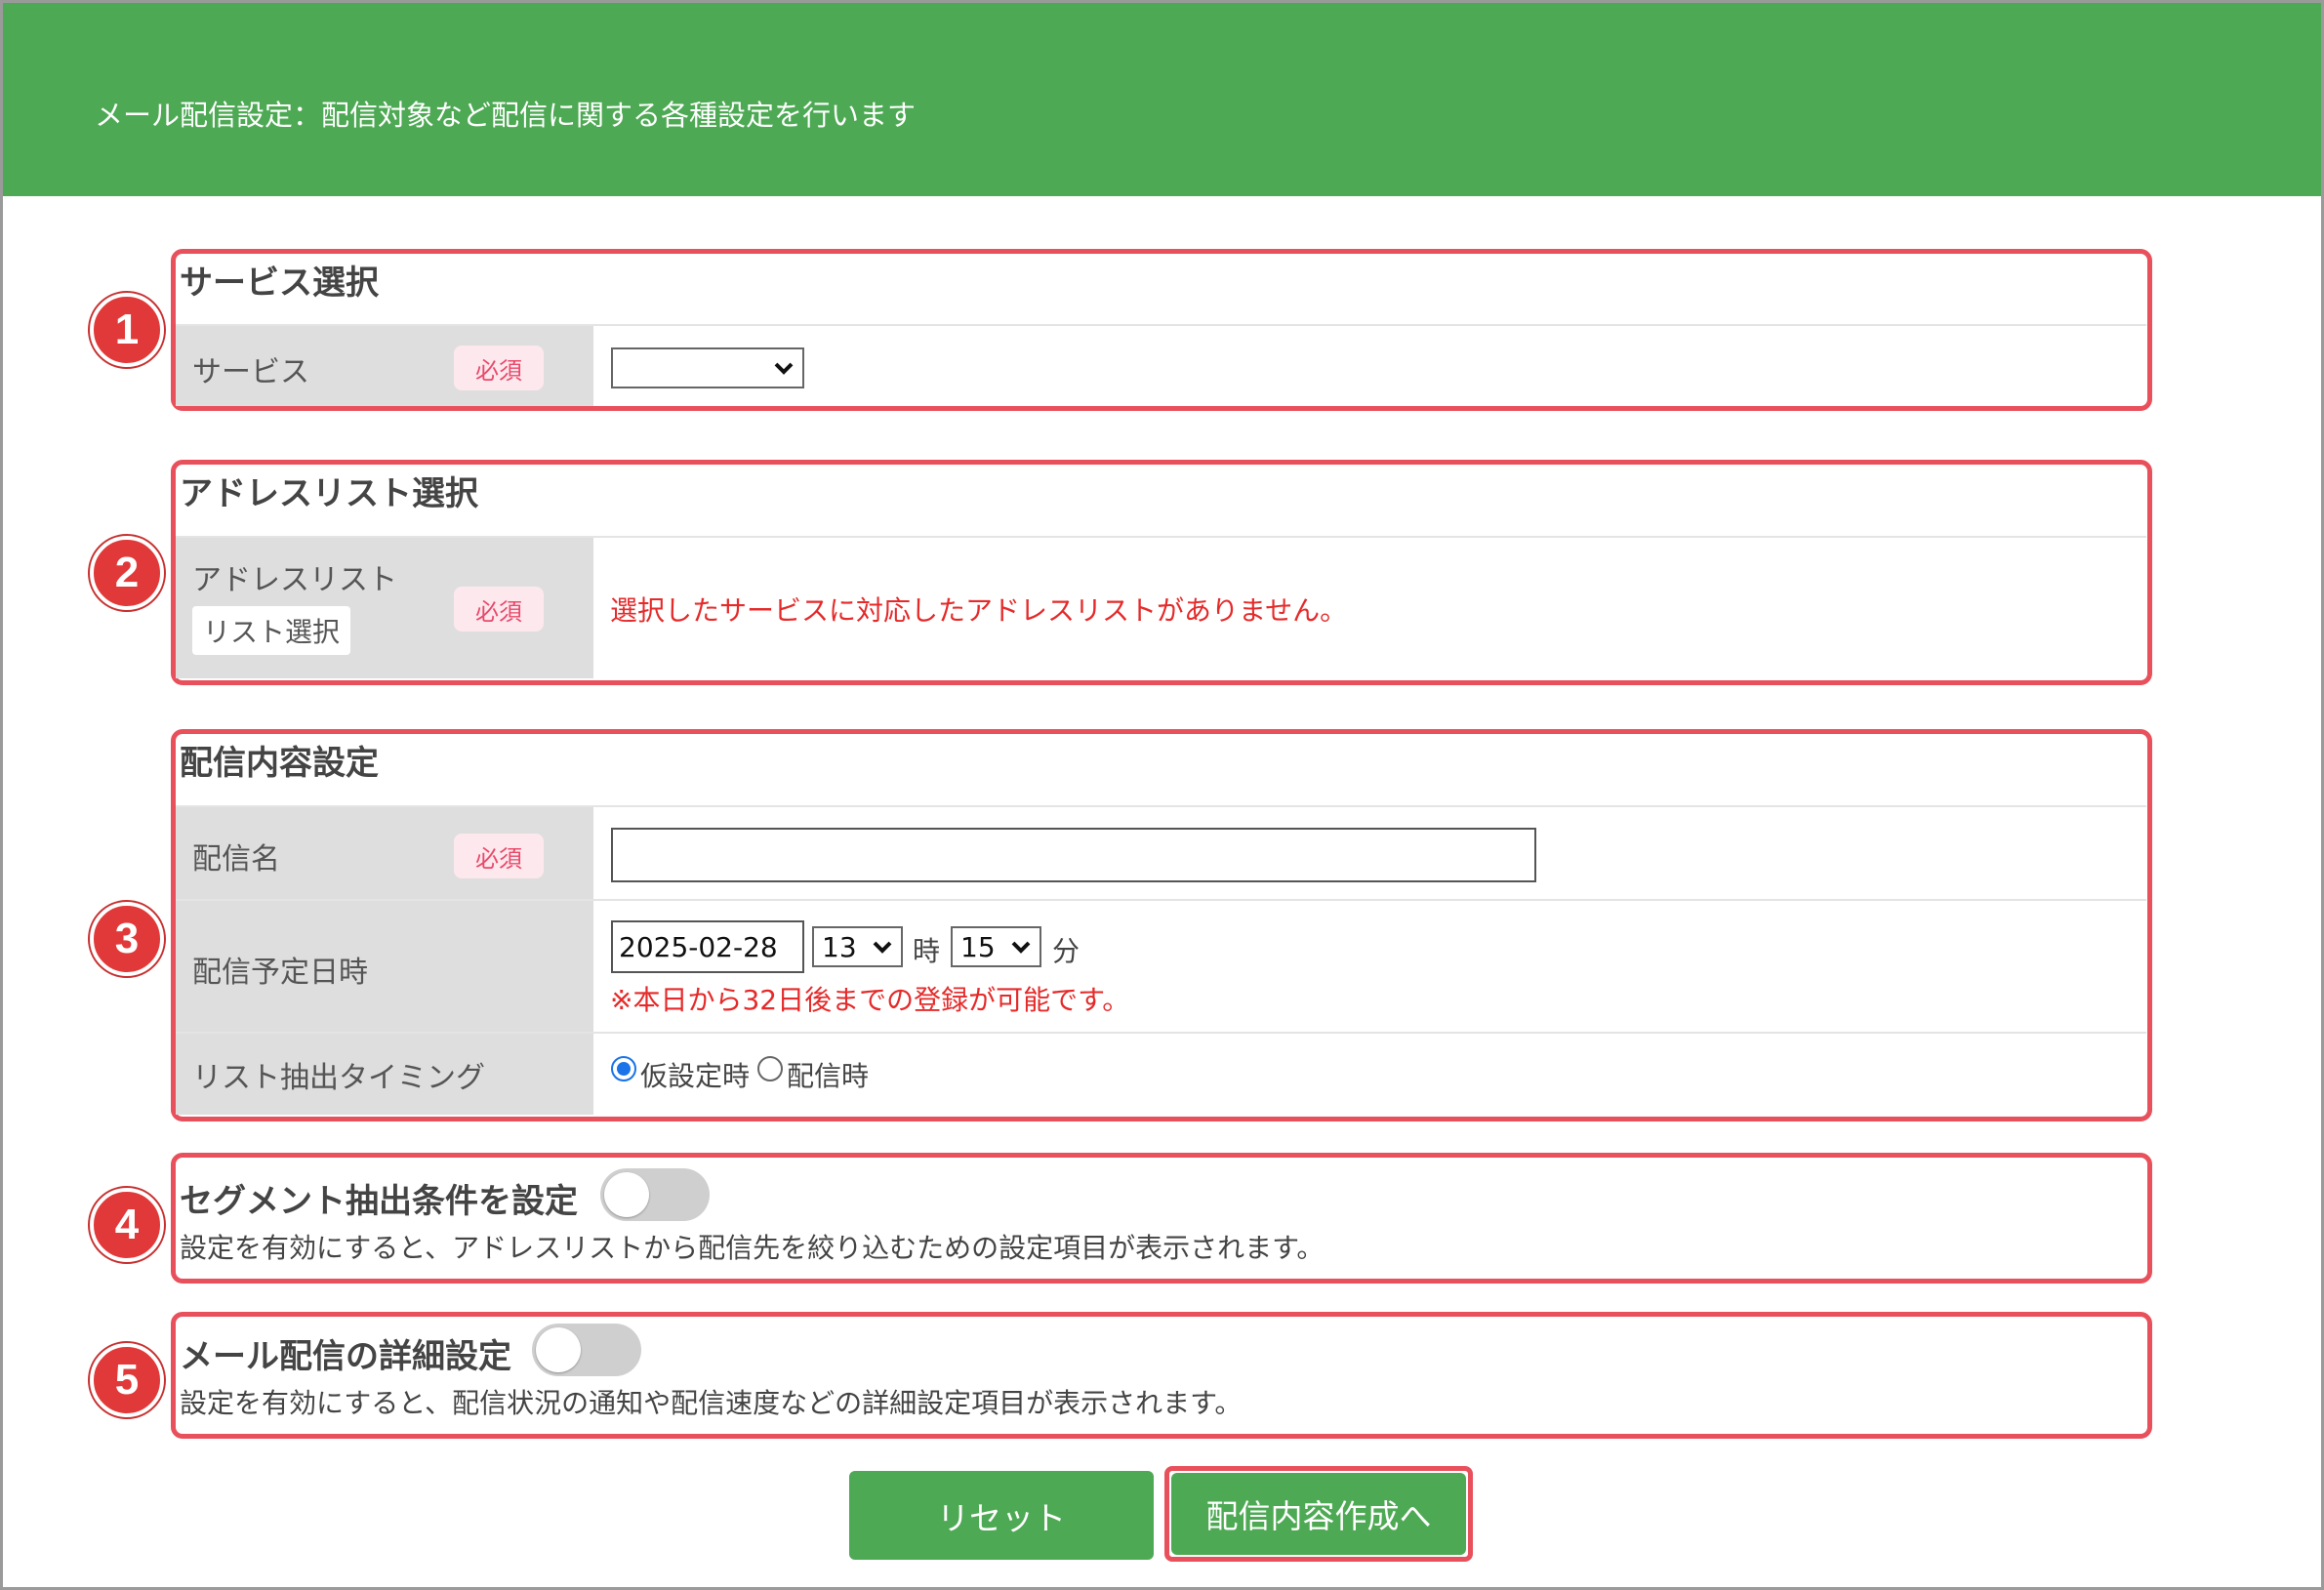 This screenshot has height=1590, width=2324. What do you see at coordinates (384, 967) in the screenshot?
I see `schedule-label-cell: 配信予定日時` at bounding box center [384, 967].